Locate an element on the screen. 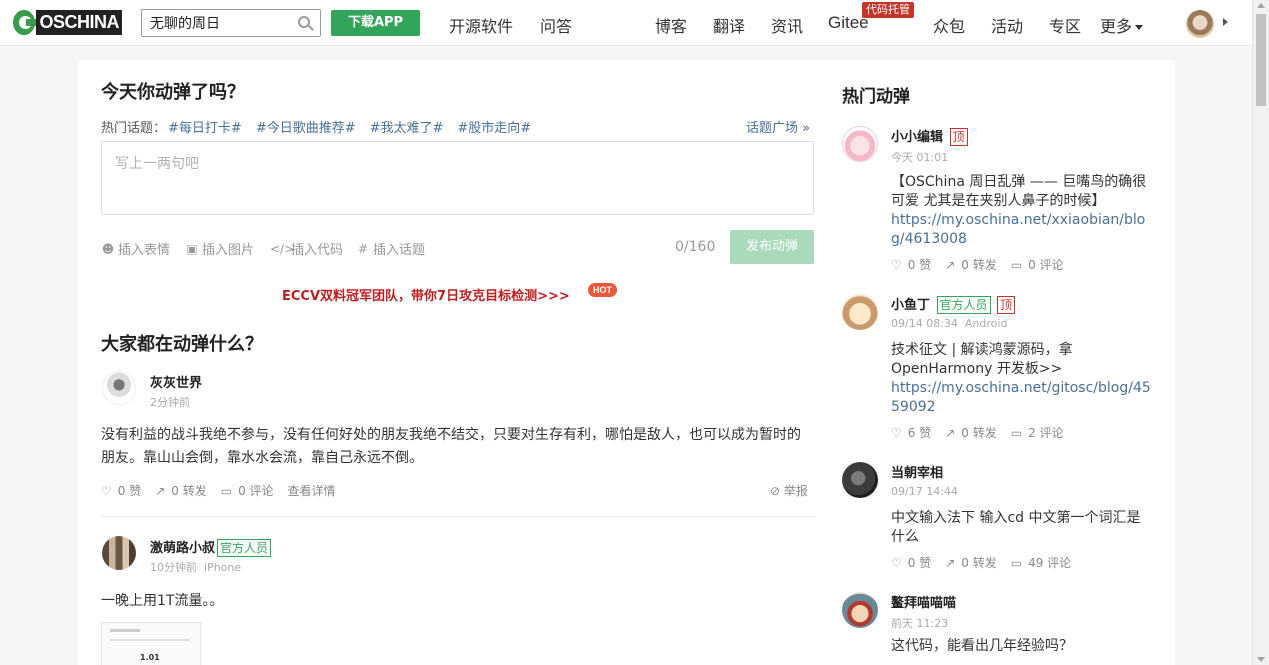 The width and height of the screenshot is (1269, 665). comment-count: 49 评论 is located at coordinates (1050, 563).